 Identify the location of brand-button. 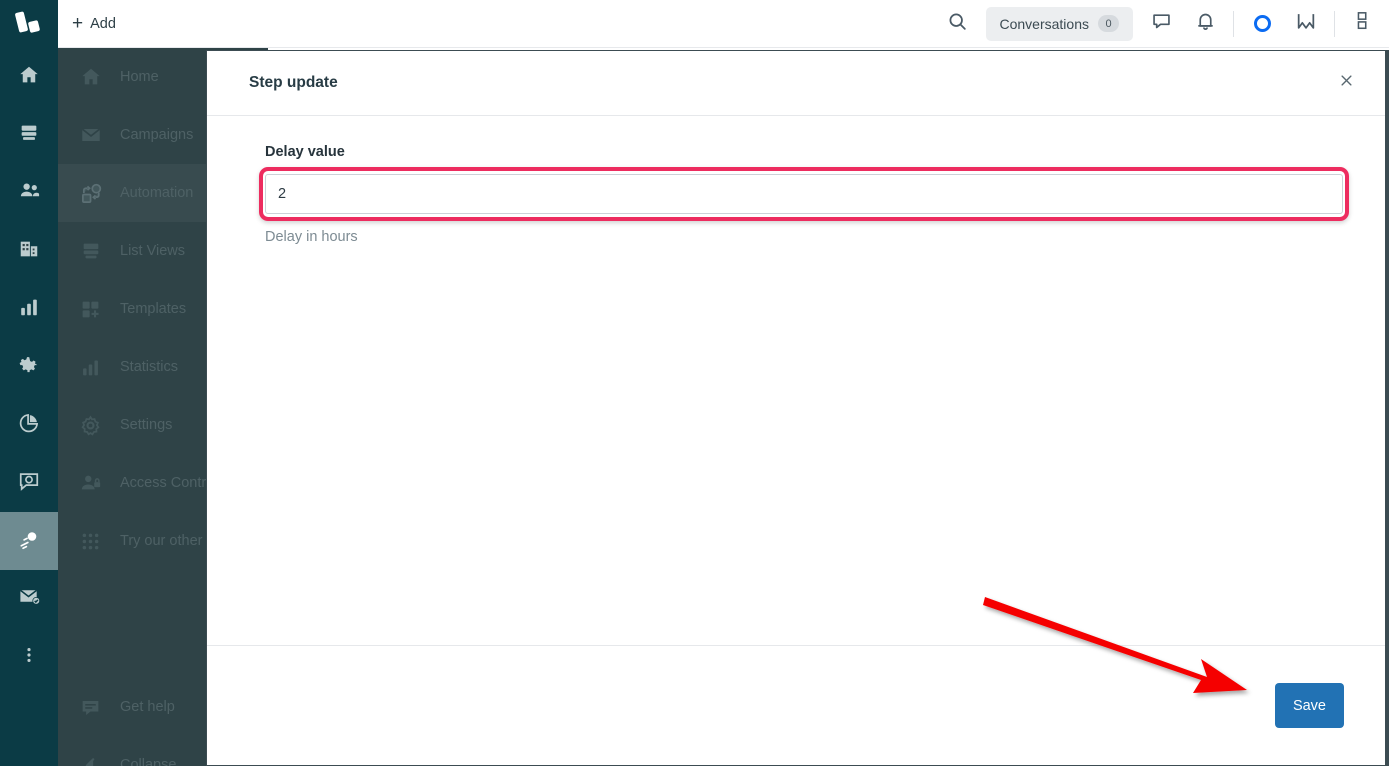
(1262, 24).